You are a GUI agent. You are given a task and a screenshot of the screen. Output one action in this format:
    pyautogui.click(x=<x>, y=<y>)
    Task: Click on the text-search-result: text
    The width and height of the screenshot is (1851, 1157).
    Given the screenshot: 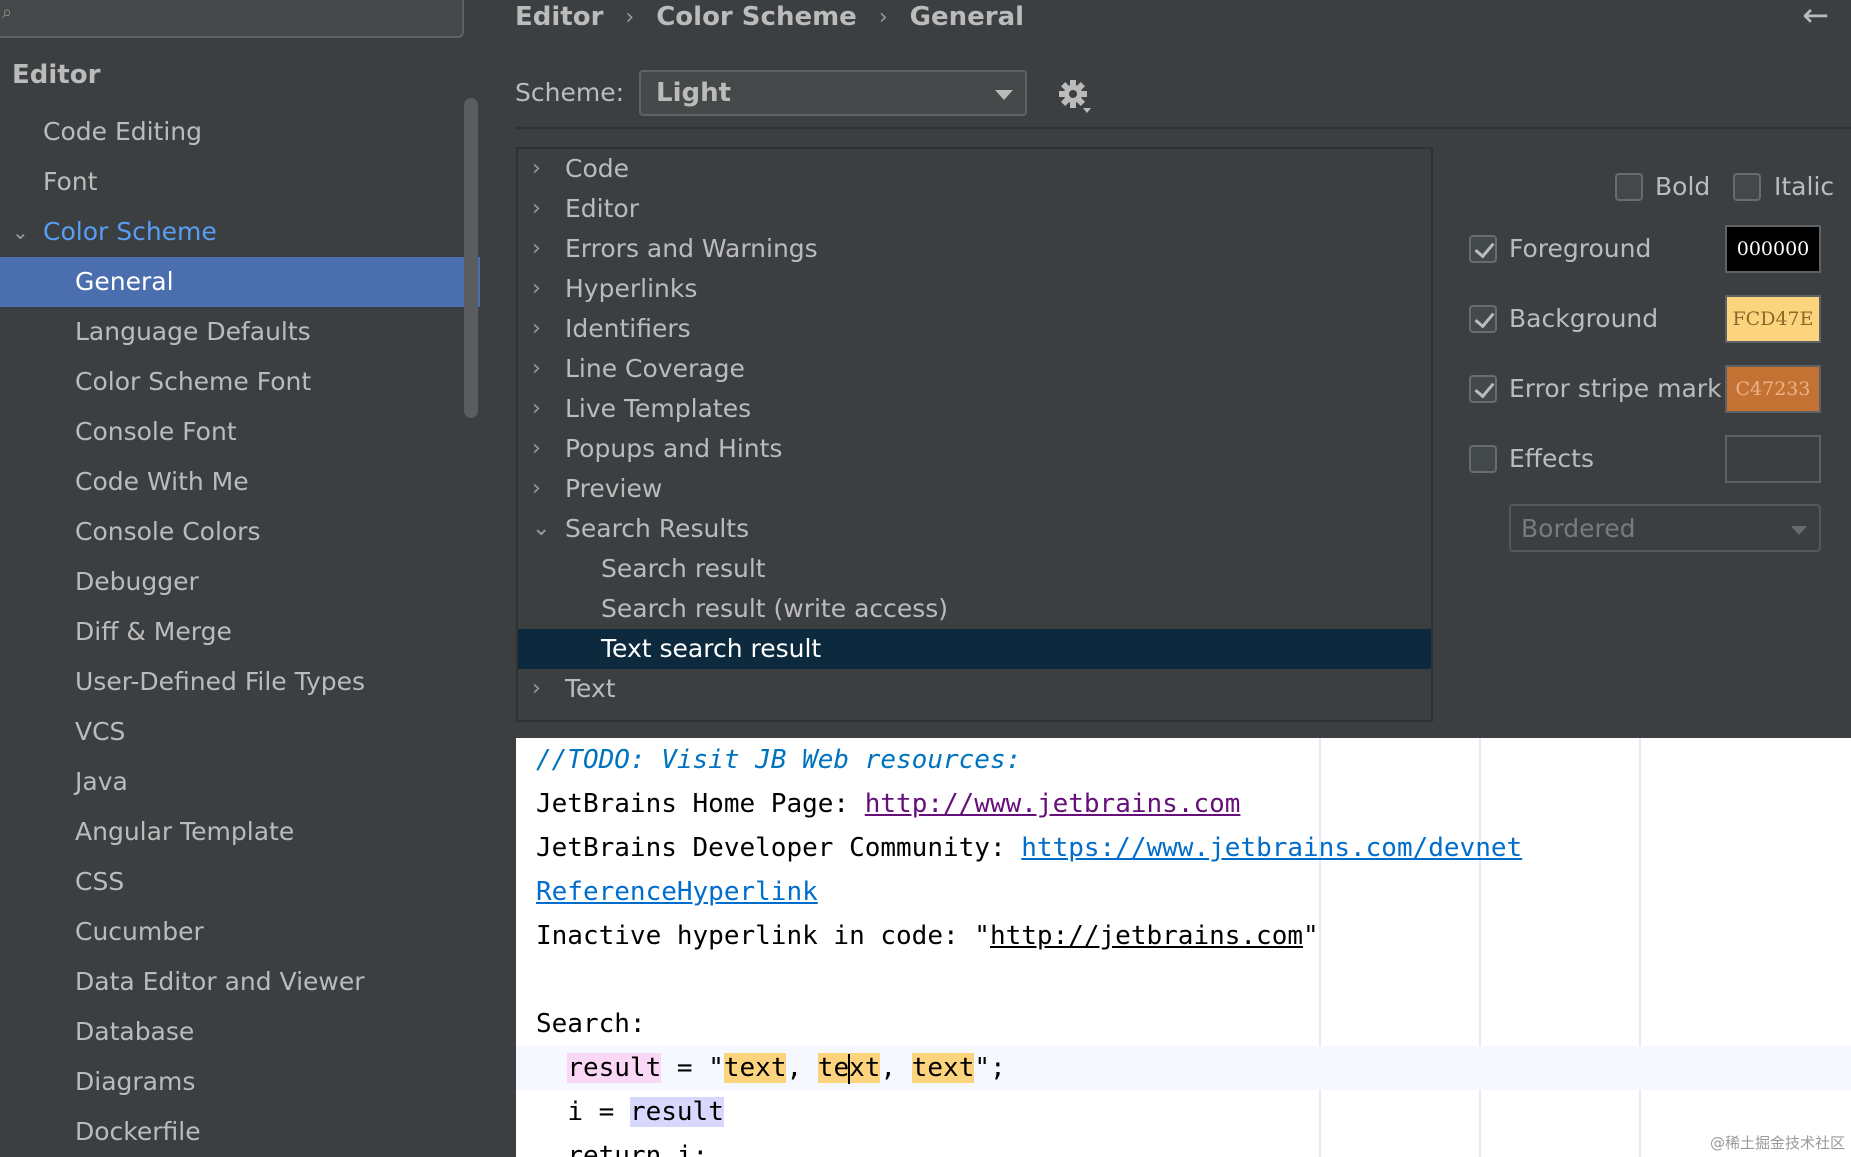 What is the action you would take?
    pyautogui.click(x=943, y=1068)
    